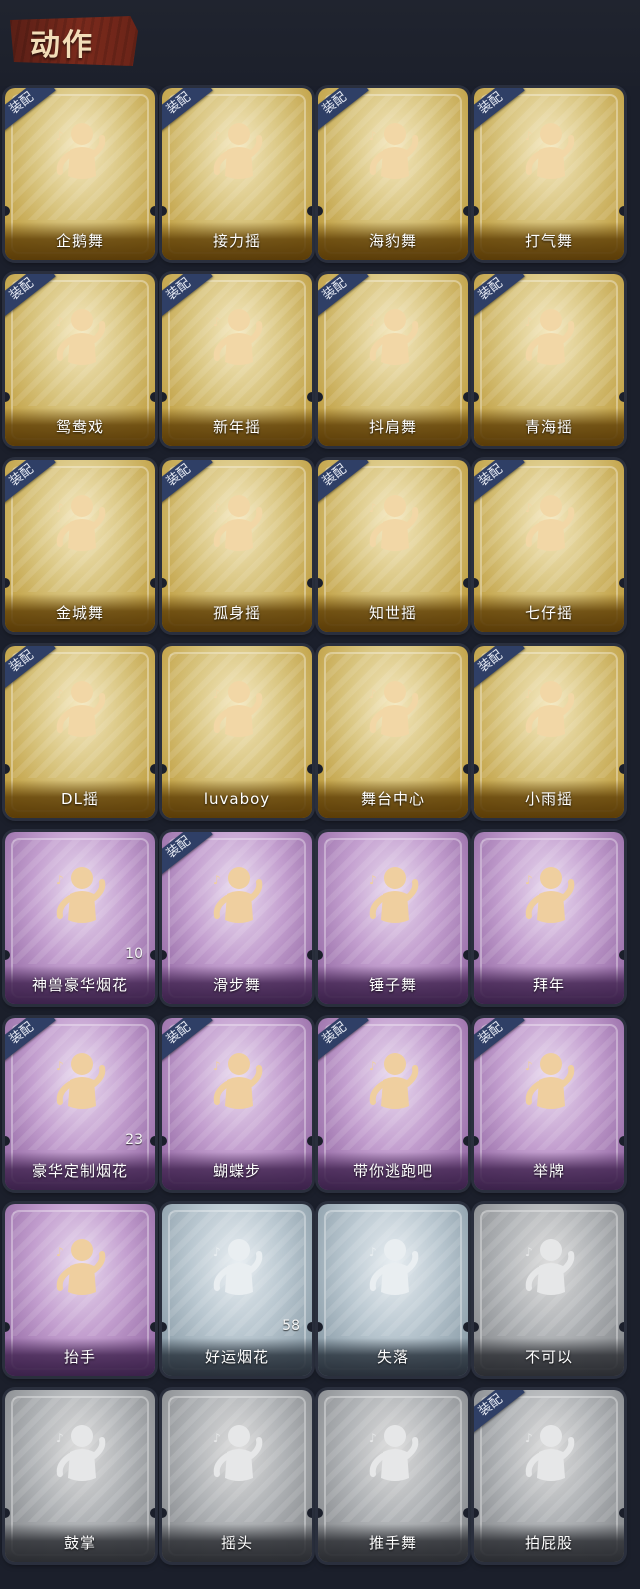 The height and width of the screenshot is (1589, 640). I want to click on emote-card: ♪ 装配 七仔摇, so click(549, 546).